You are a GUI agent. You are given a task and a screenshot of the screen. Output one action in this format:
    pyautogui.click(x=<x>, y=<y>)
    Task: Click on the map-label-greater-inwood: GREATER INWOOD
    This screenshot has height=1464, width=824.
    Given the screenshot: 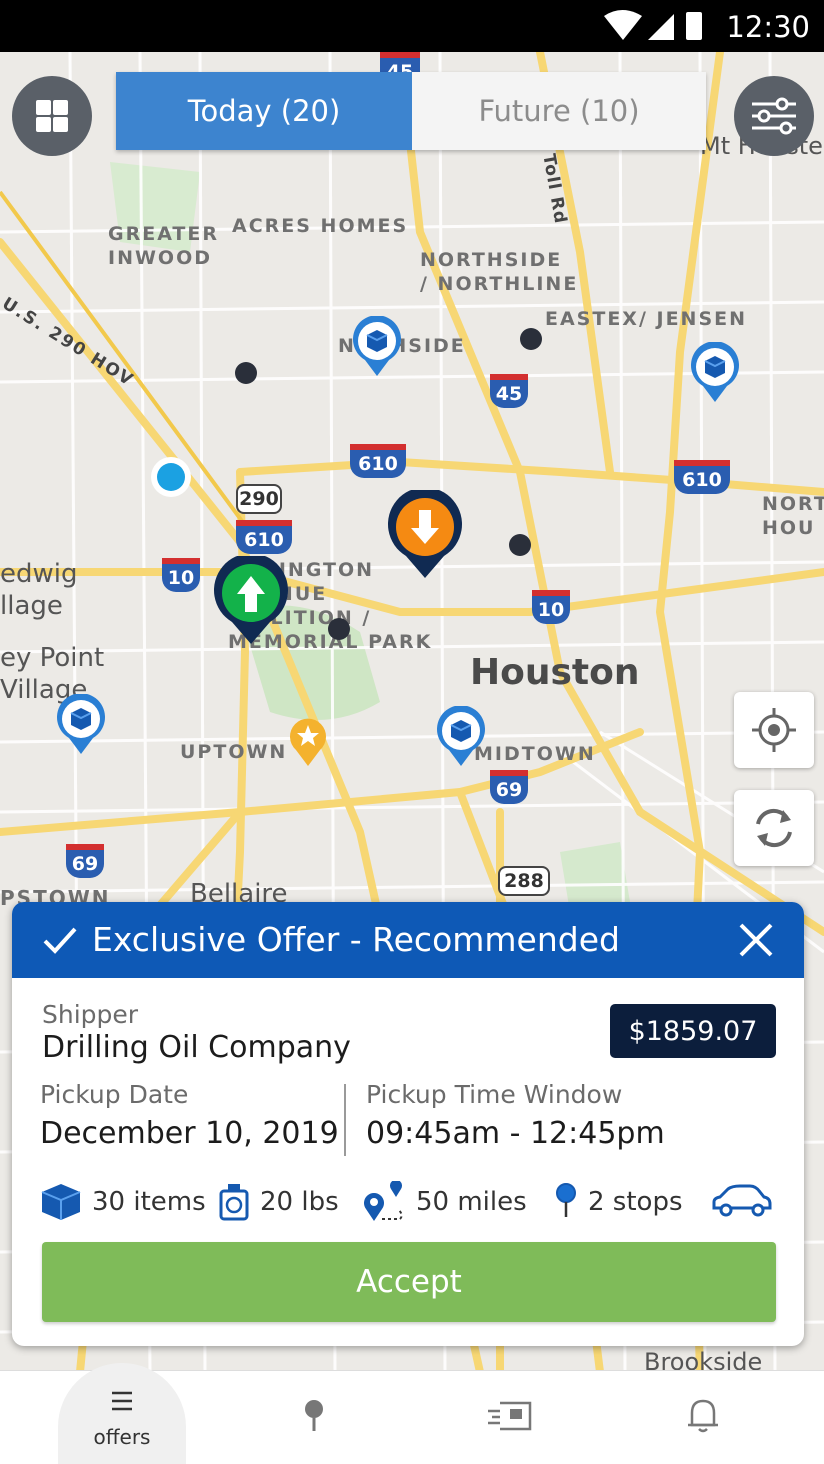 What is the action you would take?
    pyautogui.click(x=164, y=246)
    